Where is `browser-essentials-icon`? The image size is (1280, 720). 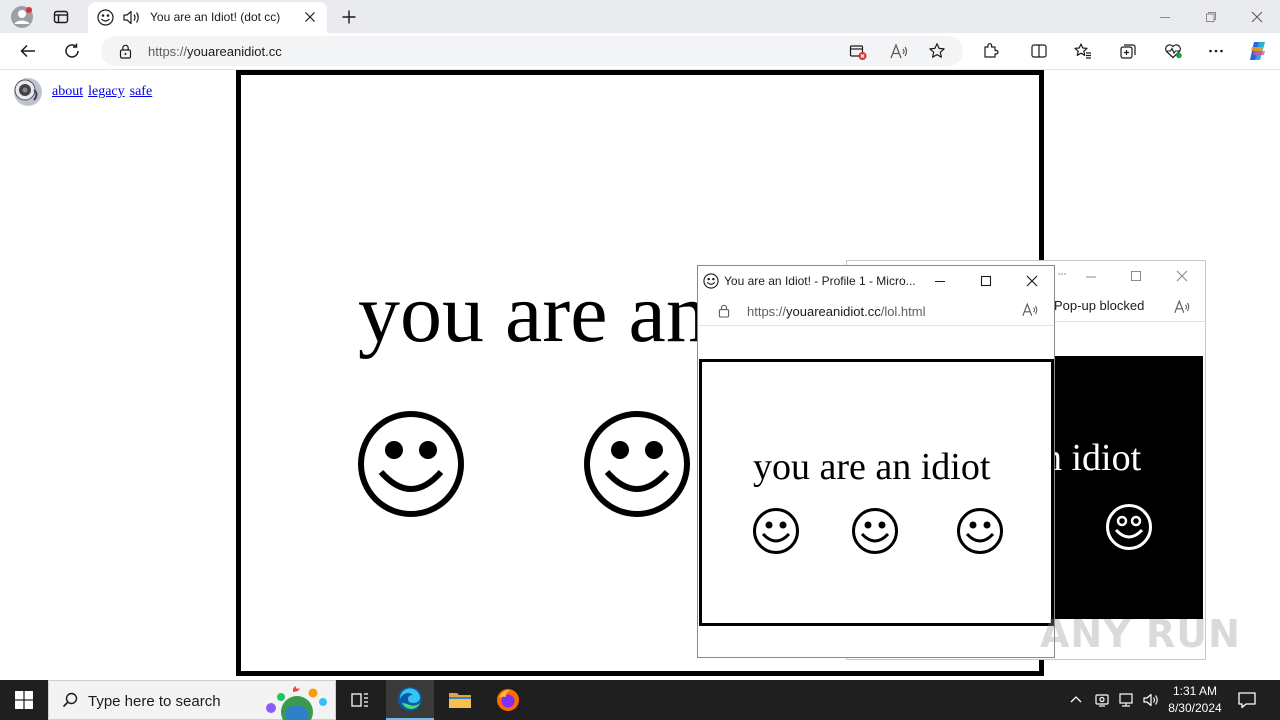 browser-essentials-icon is located at coordinates (1173, 51).